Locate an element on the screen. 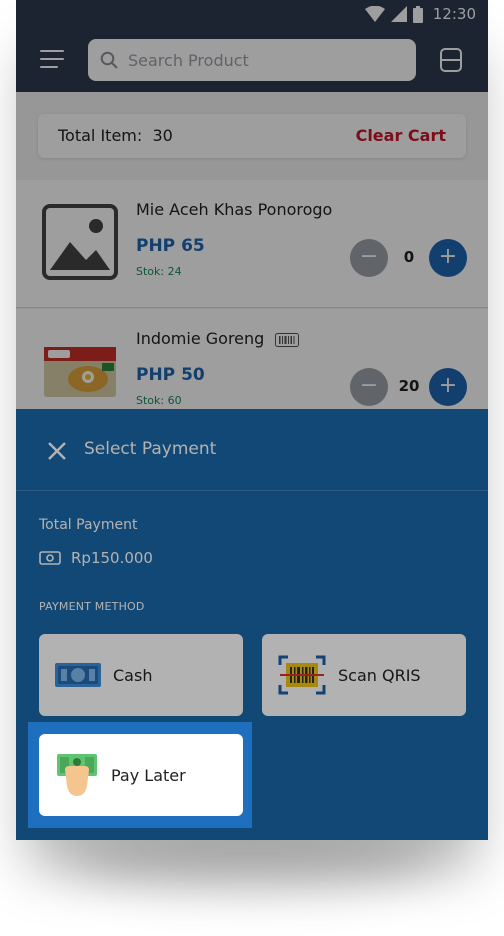  money-icon is located at coordinates (50, 558).